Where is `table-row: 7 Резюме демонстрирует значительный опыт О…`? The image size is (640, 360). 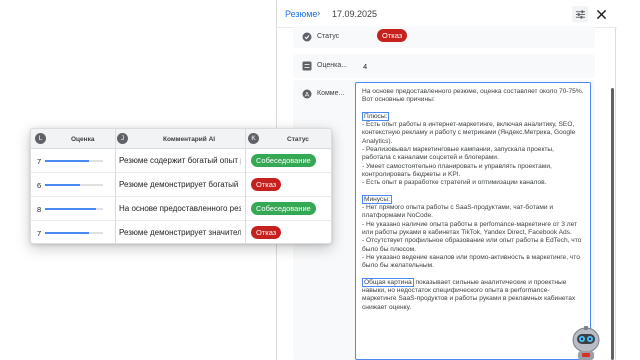
table-row: 7 Резюме демонстрирует значительный опыт О… is located at coordinates (181, 232).